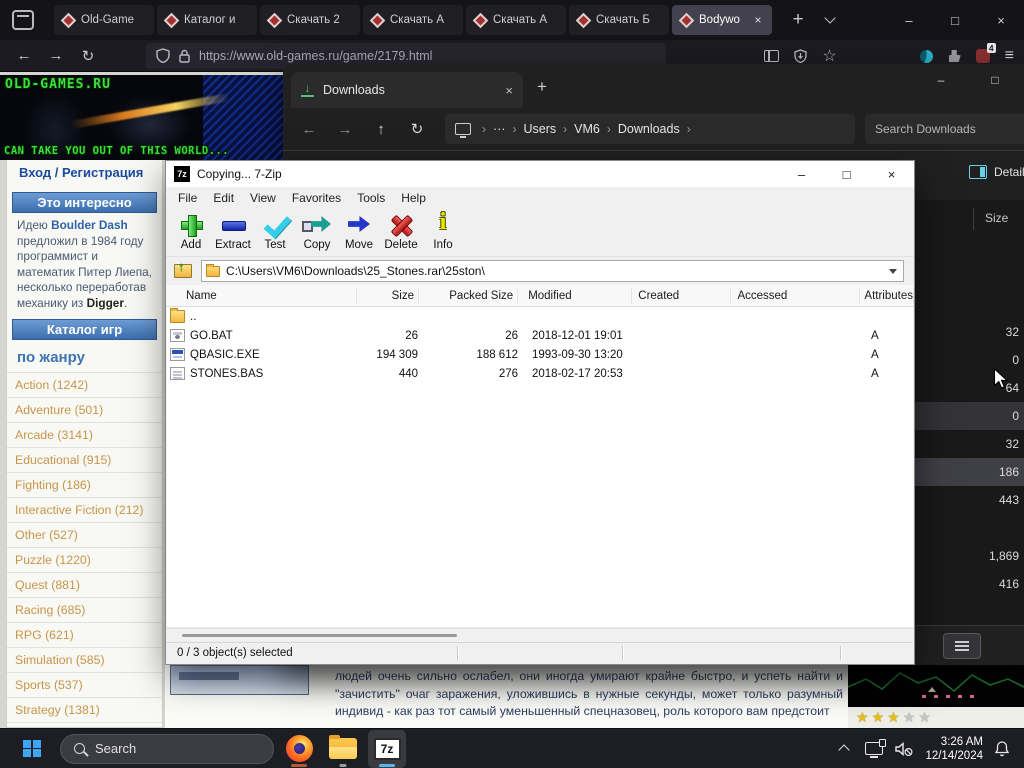  What do you see at coordinates (985, 53) in the screenshot?
I see `adblock-extension-icon: 4` at bounding box center [985, 53].